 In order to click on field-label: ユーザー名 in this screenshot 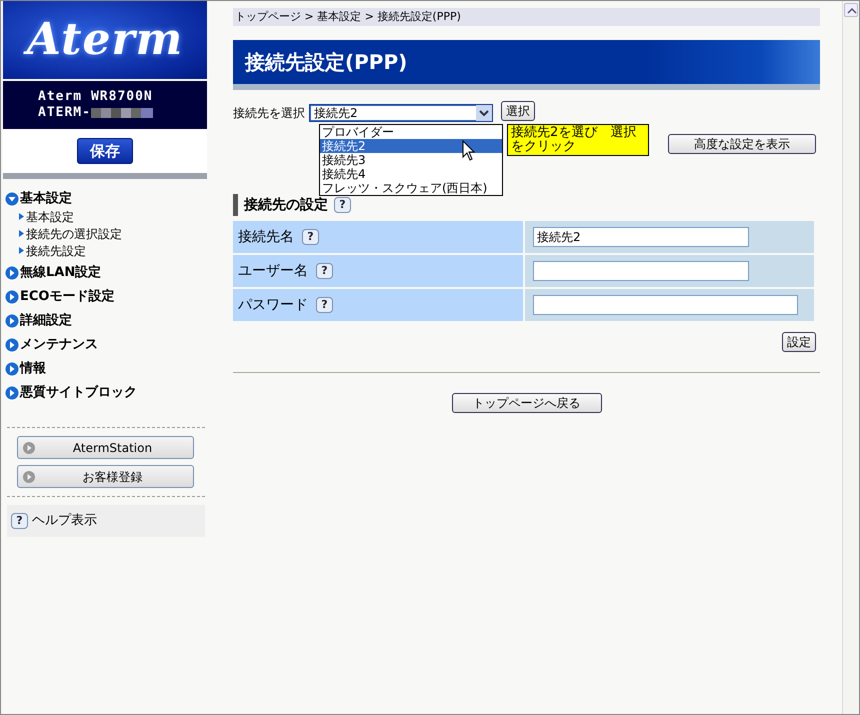, I will do `click(273, 271)`.